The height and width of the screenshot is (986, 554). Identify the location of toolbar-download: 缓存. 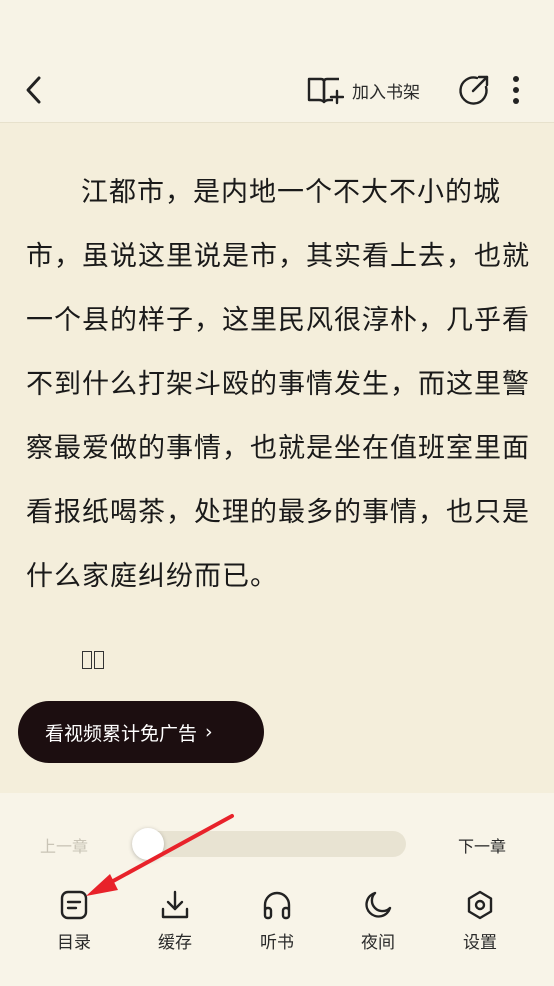
(175, 920).